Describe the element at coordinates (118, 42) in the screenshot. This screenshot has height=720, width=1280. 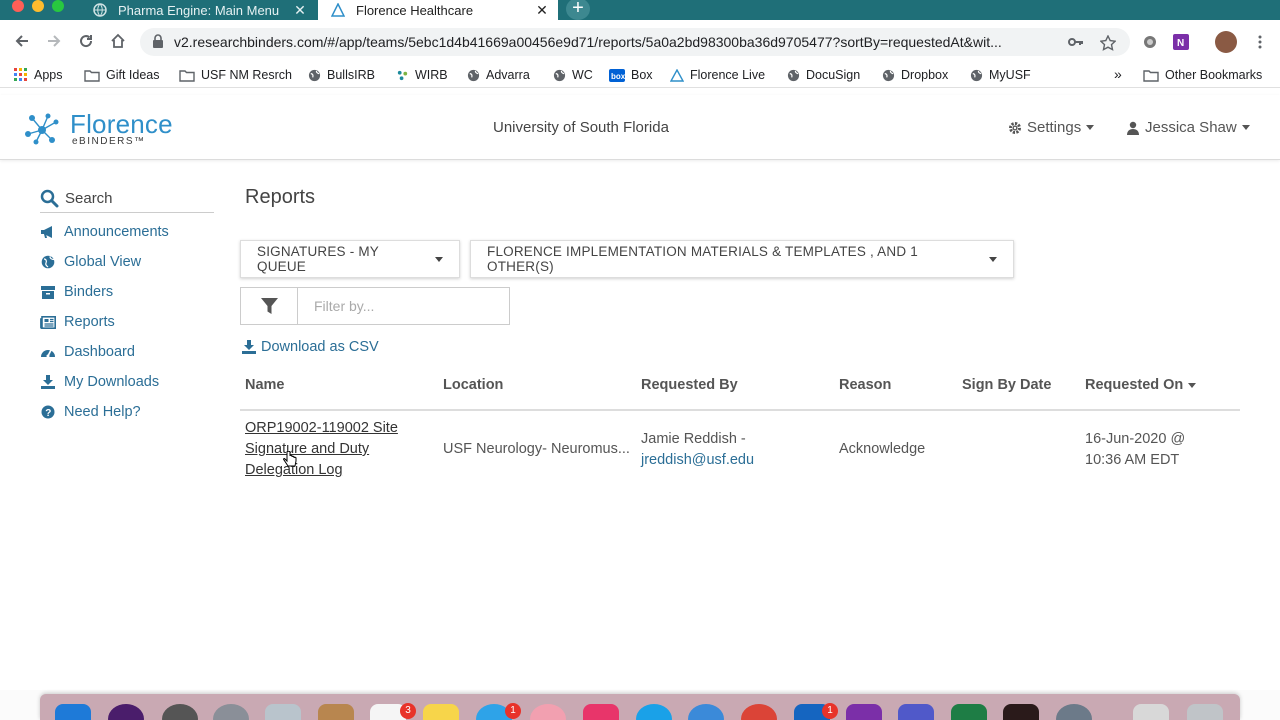
I see `home-icon` at that location.